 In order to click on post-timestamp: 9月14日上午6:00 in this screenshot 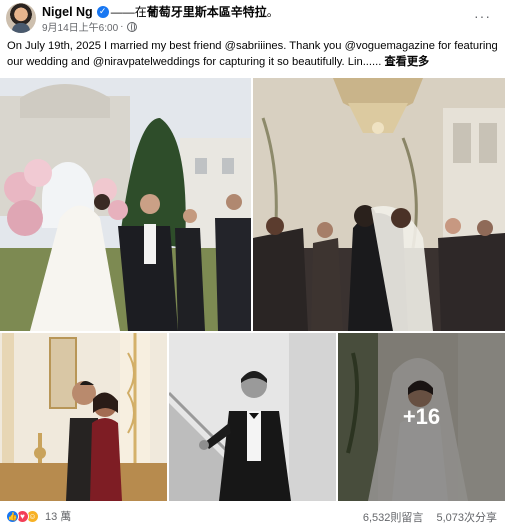, I will do `click(80, 26)`.